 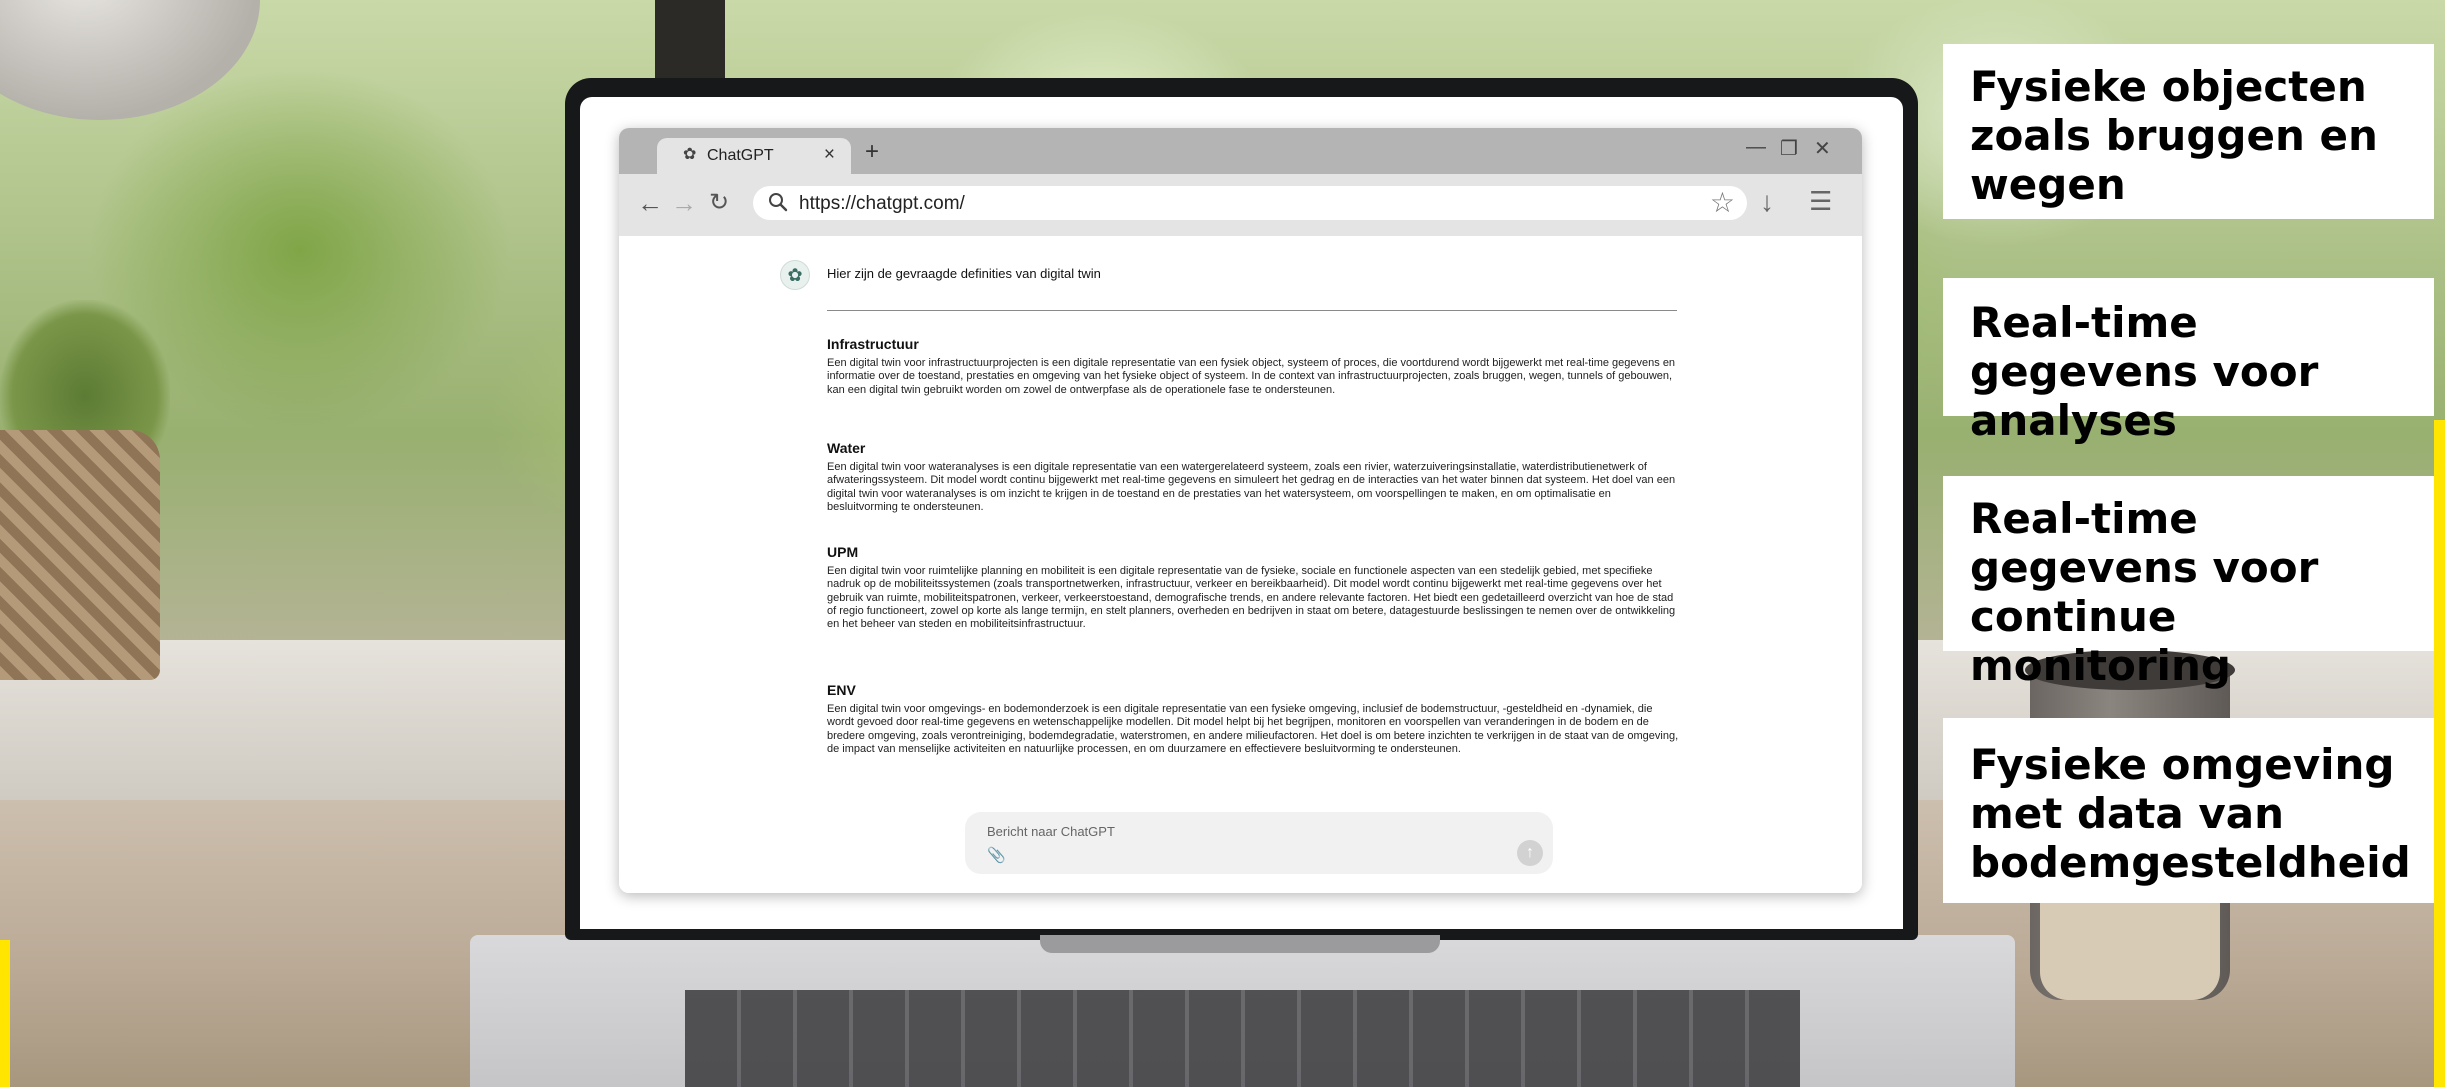 What do you see at coordinates (1259, 843) in the screenshot?
I see `message-composer: Bericht naar ChatGPT 📎 ↑` at bounding box center [1259, 843].